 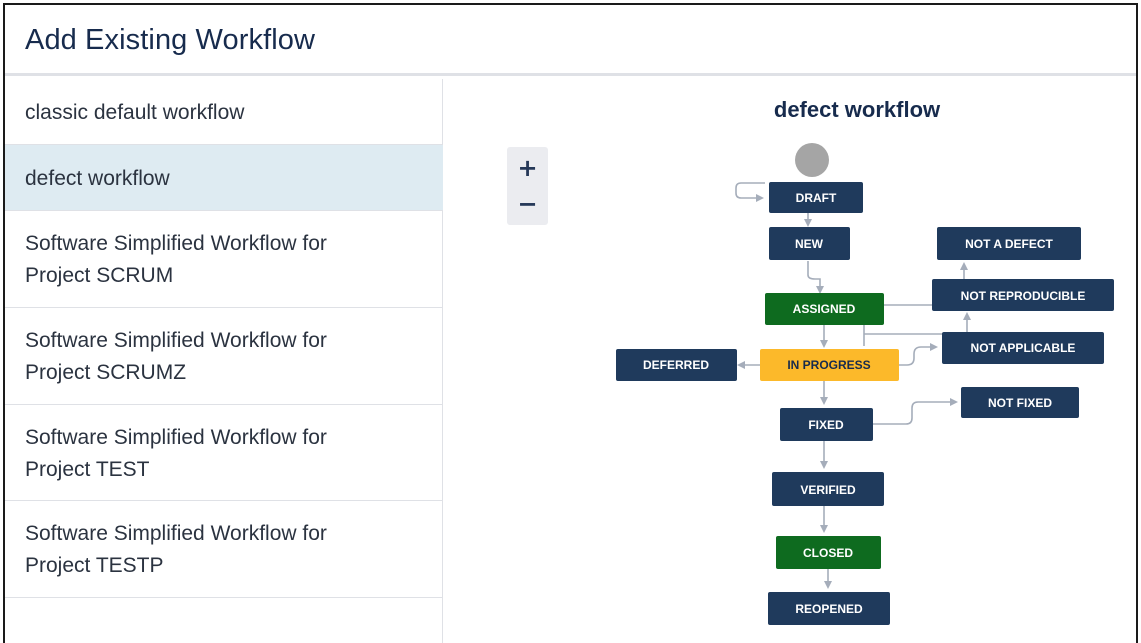 I want to click on status-in-progress-label: IN PROGRESS, so click(x=828, y=365).